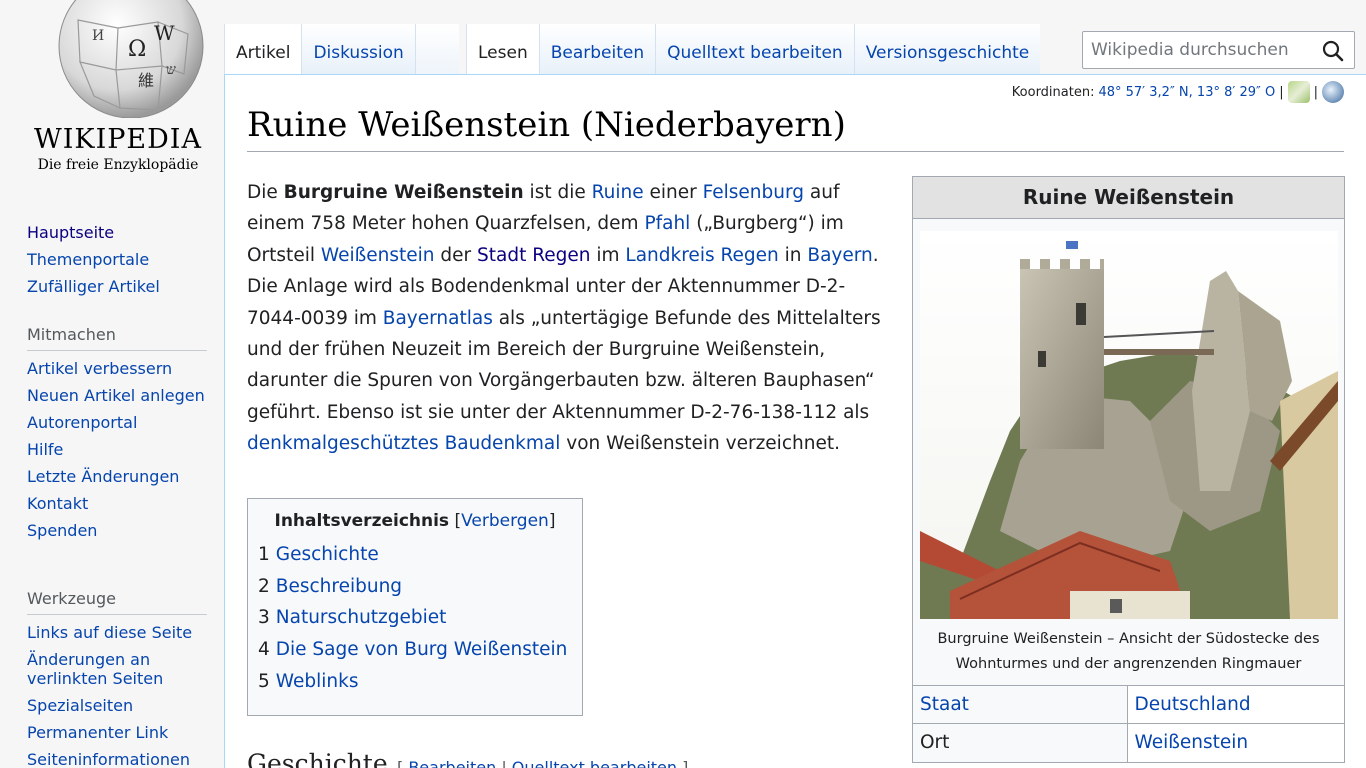 The image size is (1366, 768). What do you see at coordinates (80, 705) in the screenshot?
I see `nav-item-spezialseiten: Spezialseiten` at bounding box center [80, 705].